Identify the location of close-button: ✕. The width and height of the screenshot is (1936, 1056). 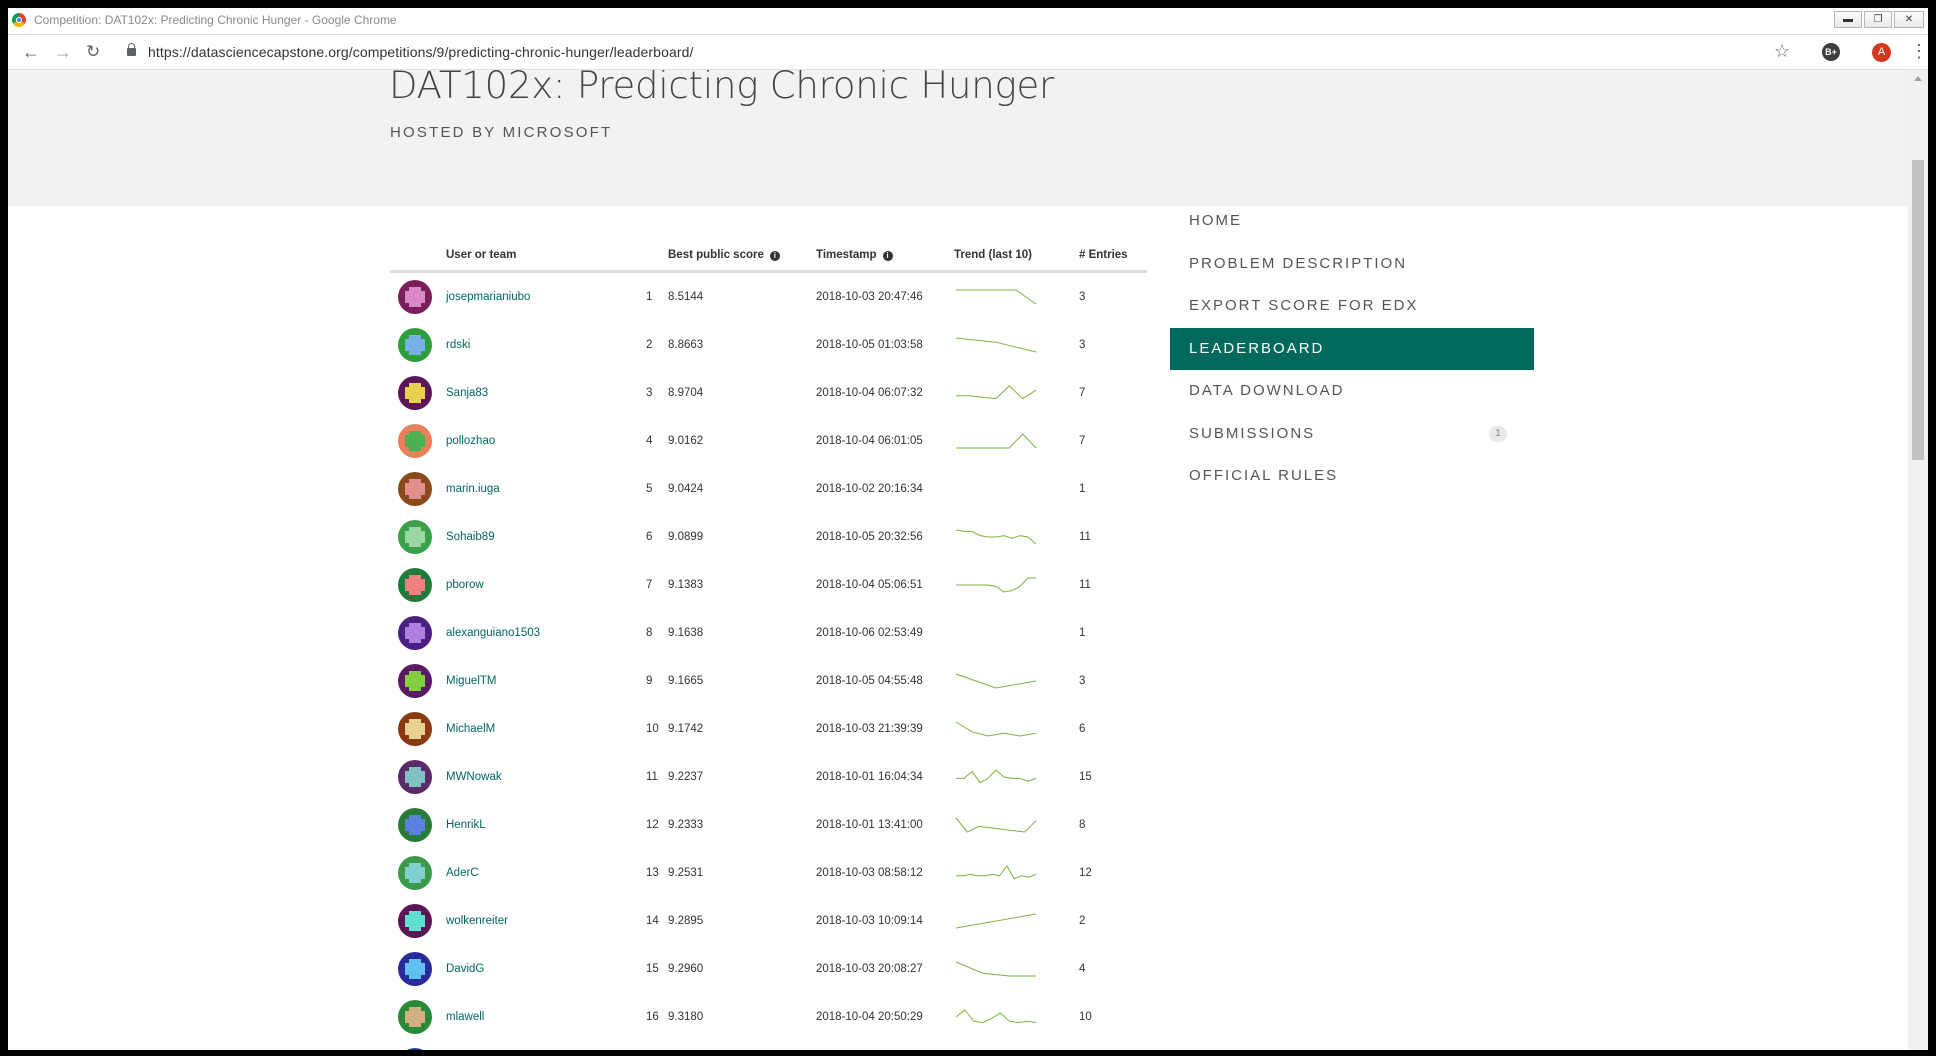
(1909, 19).